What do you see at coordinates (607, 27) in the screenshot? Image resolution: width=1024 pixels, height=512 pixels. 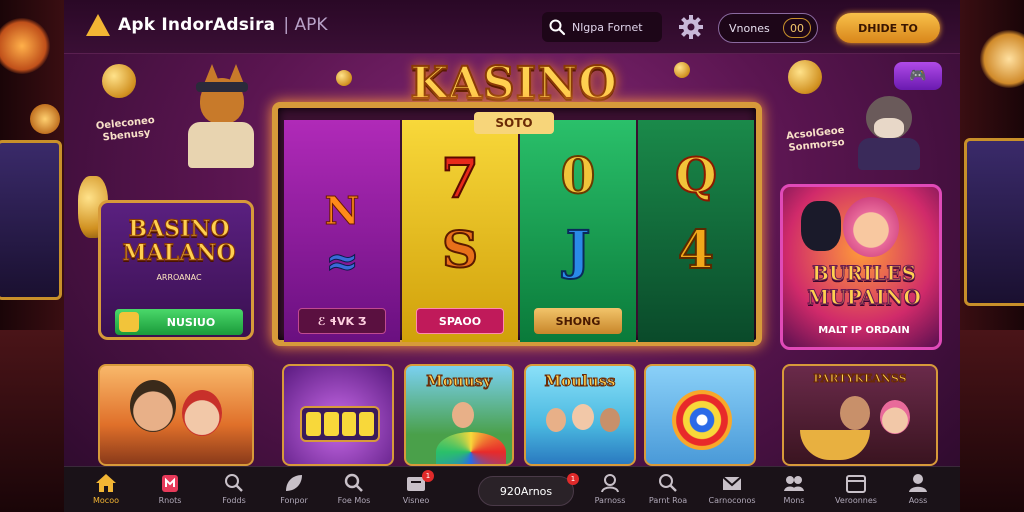 I see `search-label: Nlgpa Fornet` at bounding box center [607, 27].